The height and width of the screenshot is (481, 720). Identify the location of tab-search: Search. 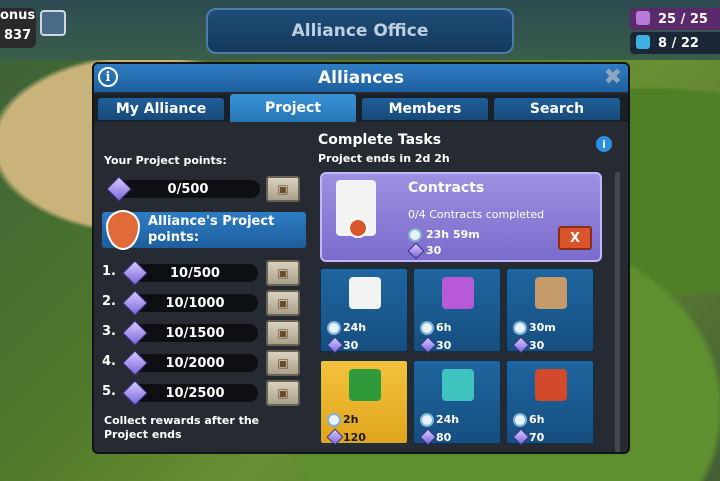
(557, 109).